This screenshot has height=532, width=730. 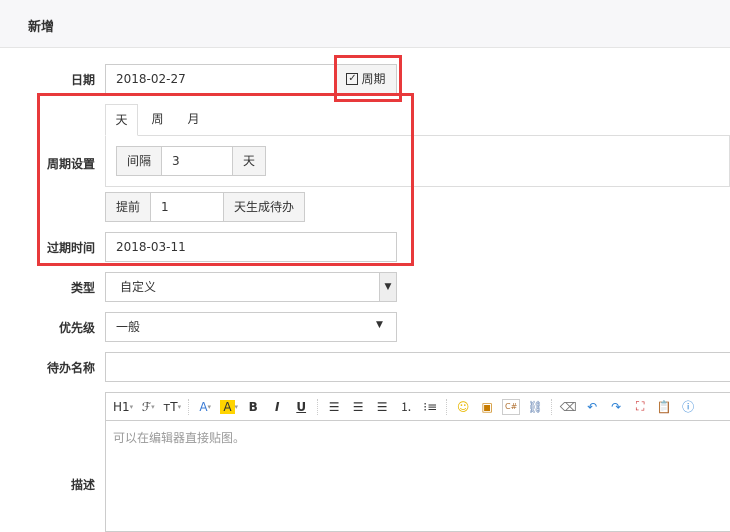 What do you see at coordinates (535, 407) in the screenshot?
I see `link-icon: ⛓` at bounding box center [535, 407].